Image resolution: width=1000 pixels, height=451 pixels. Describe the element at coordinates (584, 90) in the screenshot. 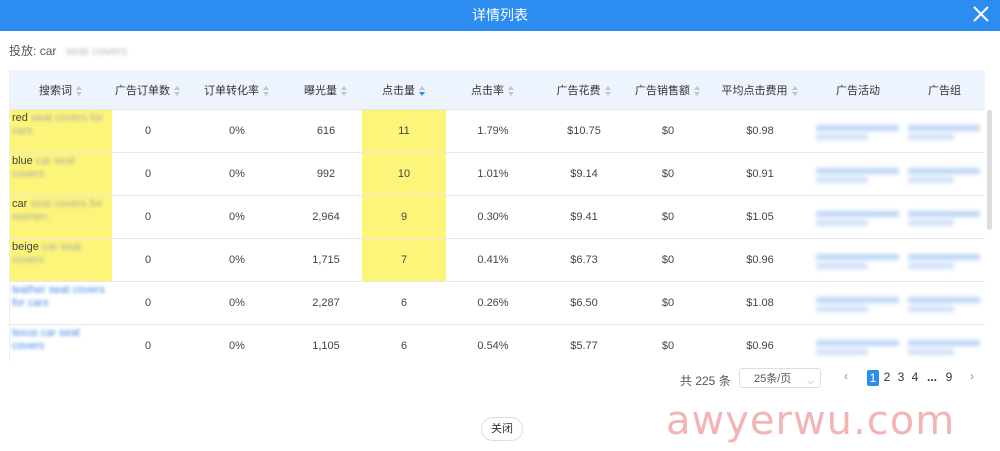

I see `col-header-spend: 广告花费` at that location.